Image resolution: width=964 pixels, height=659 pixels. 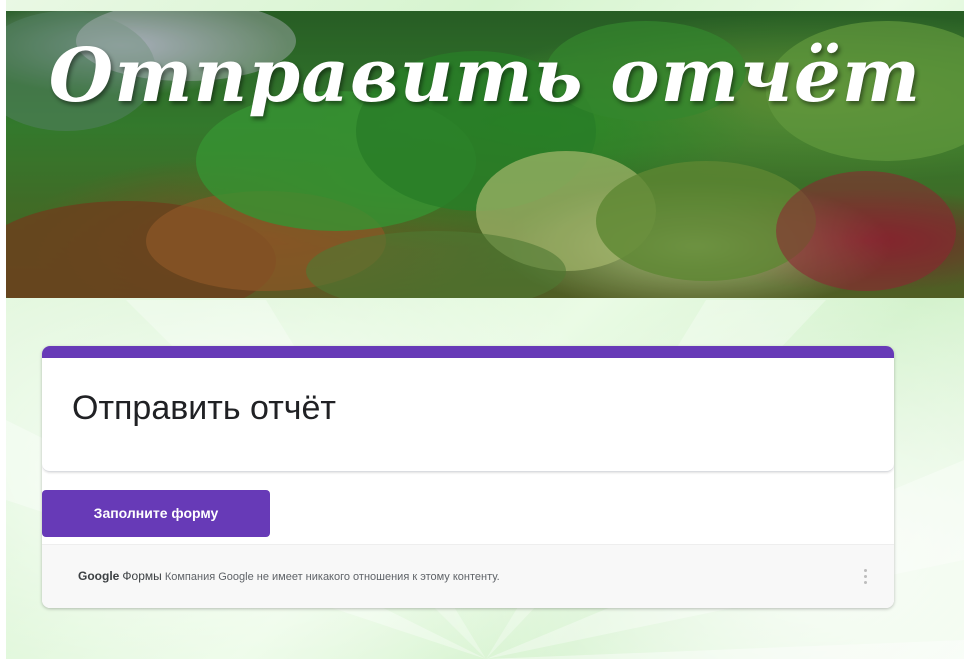 I want to click on footer-brand: Google, so click(x=98, y=576).